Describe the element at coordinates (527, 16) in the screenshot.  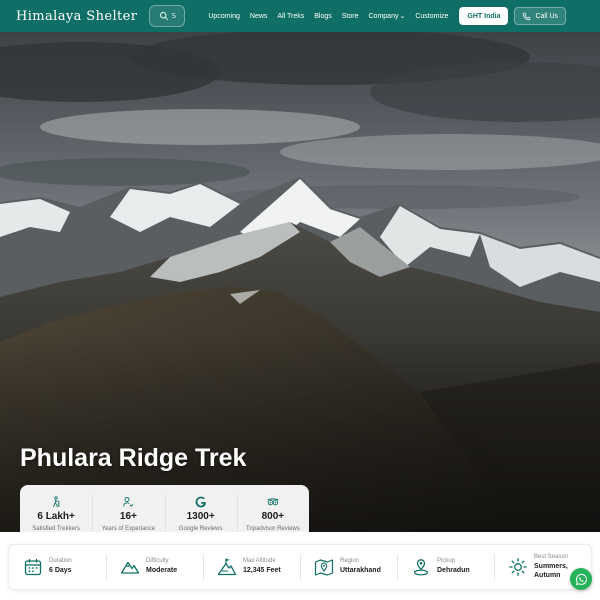
I see `phone-icon` at that location.